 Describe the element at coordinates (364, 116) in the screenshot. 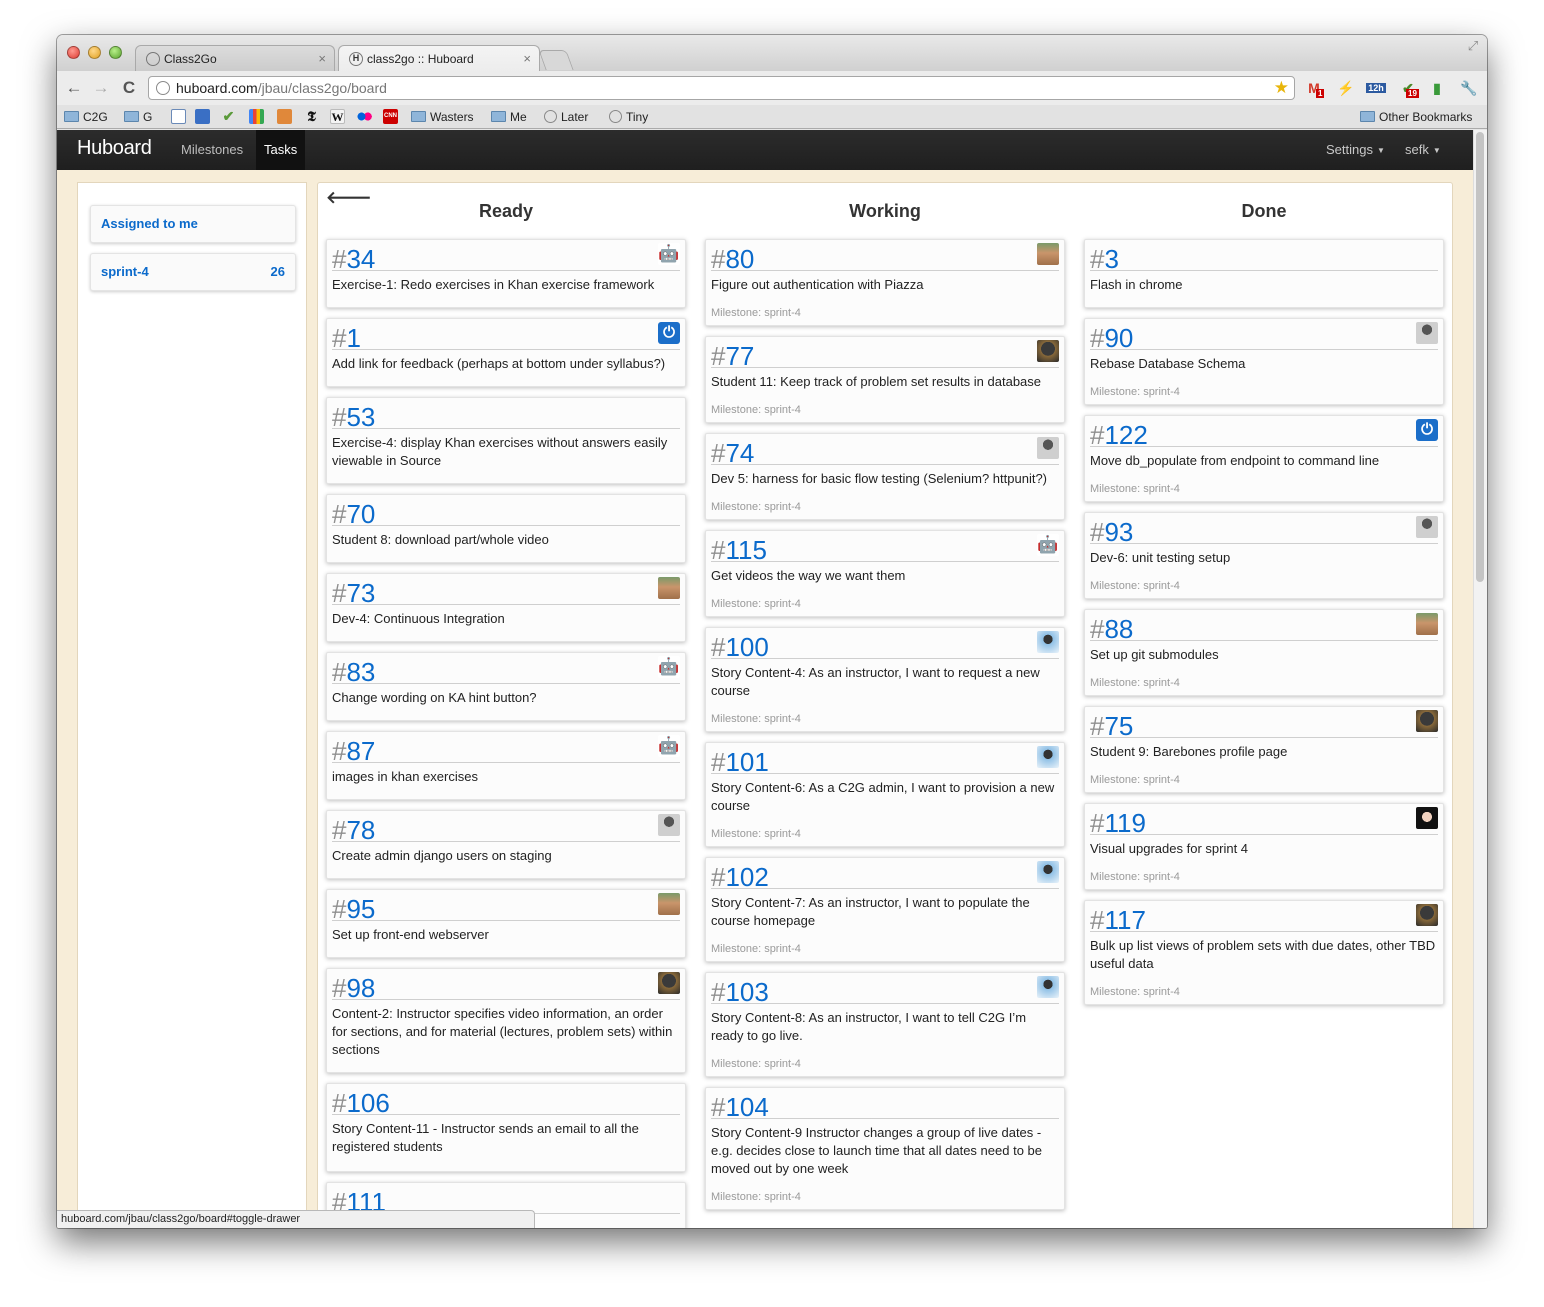

I see `flickr-icon` at that location.